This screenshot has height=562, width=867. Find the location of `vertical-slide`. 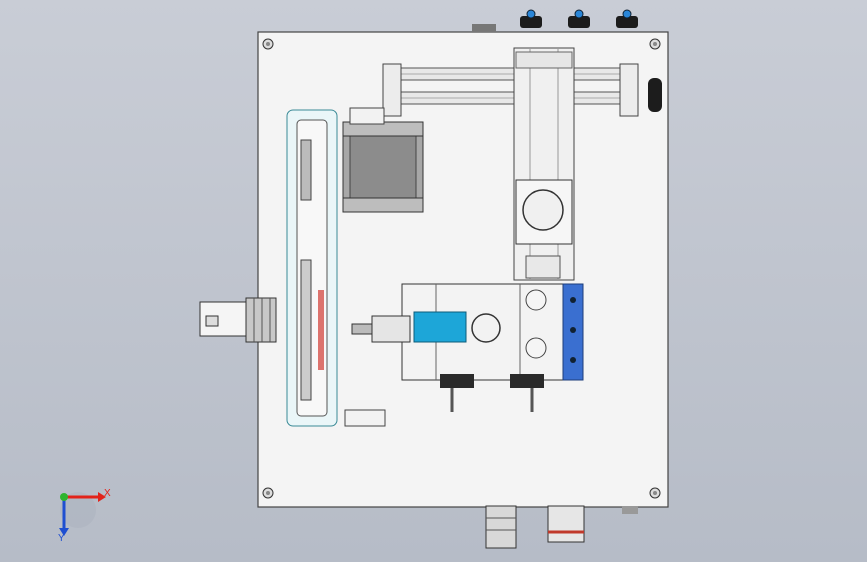

vertical-slide is located at coordinates (544, 164).